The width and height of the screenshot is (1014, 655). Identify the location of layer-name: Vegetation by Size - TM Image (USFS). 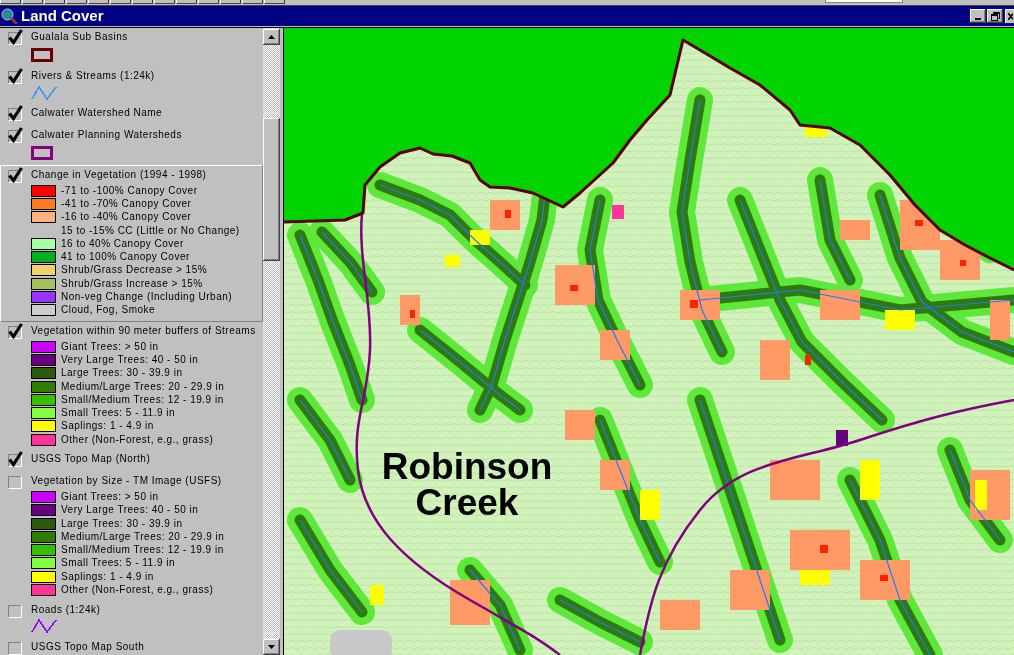
(126, 481).